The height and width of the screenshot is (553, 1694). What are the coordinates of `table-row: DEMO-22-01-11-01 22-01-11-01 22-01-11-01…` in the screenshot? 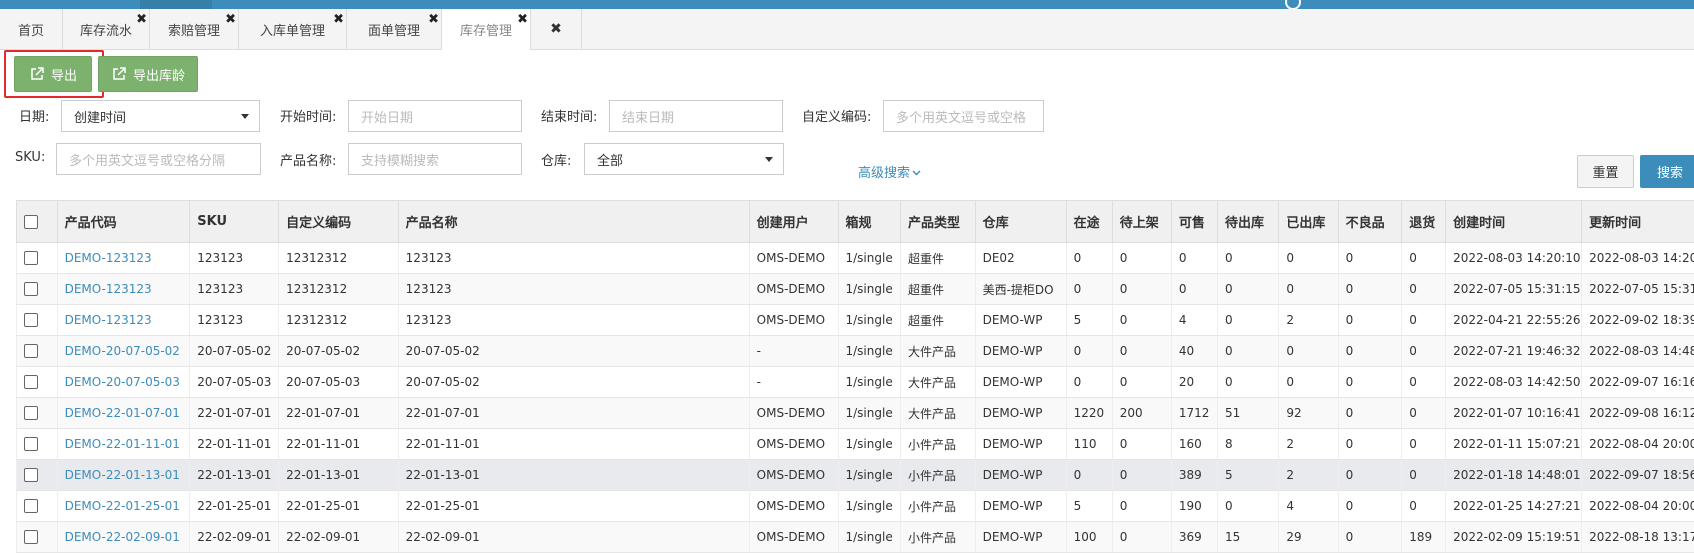 It's located at (855, 444).